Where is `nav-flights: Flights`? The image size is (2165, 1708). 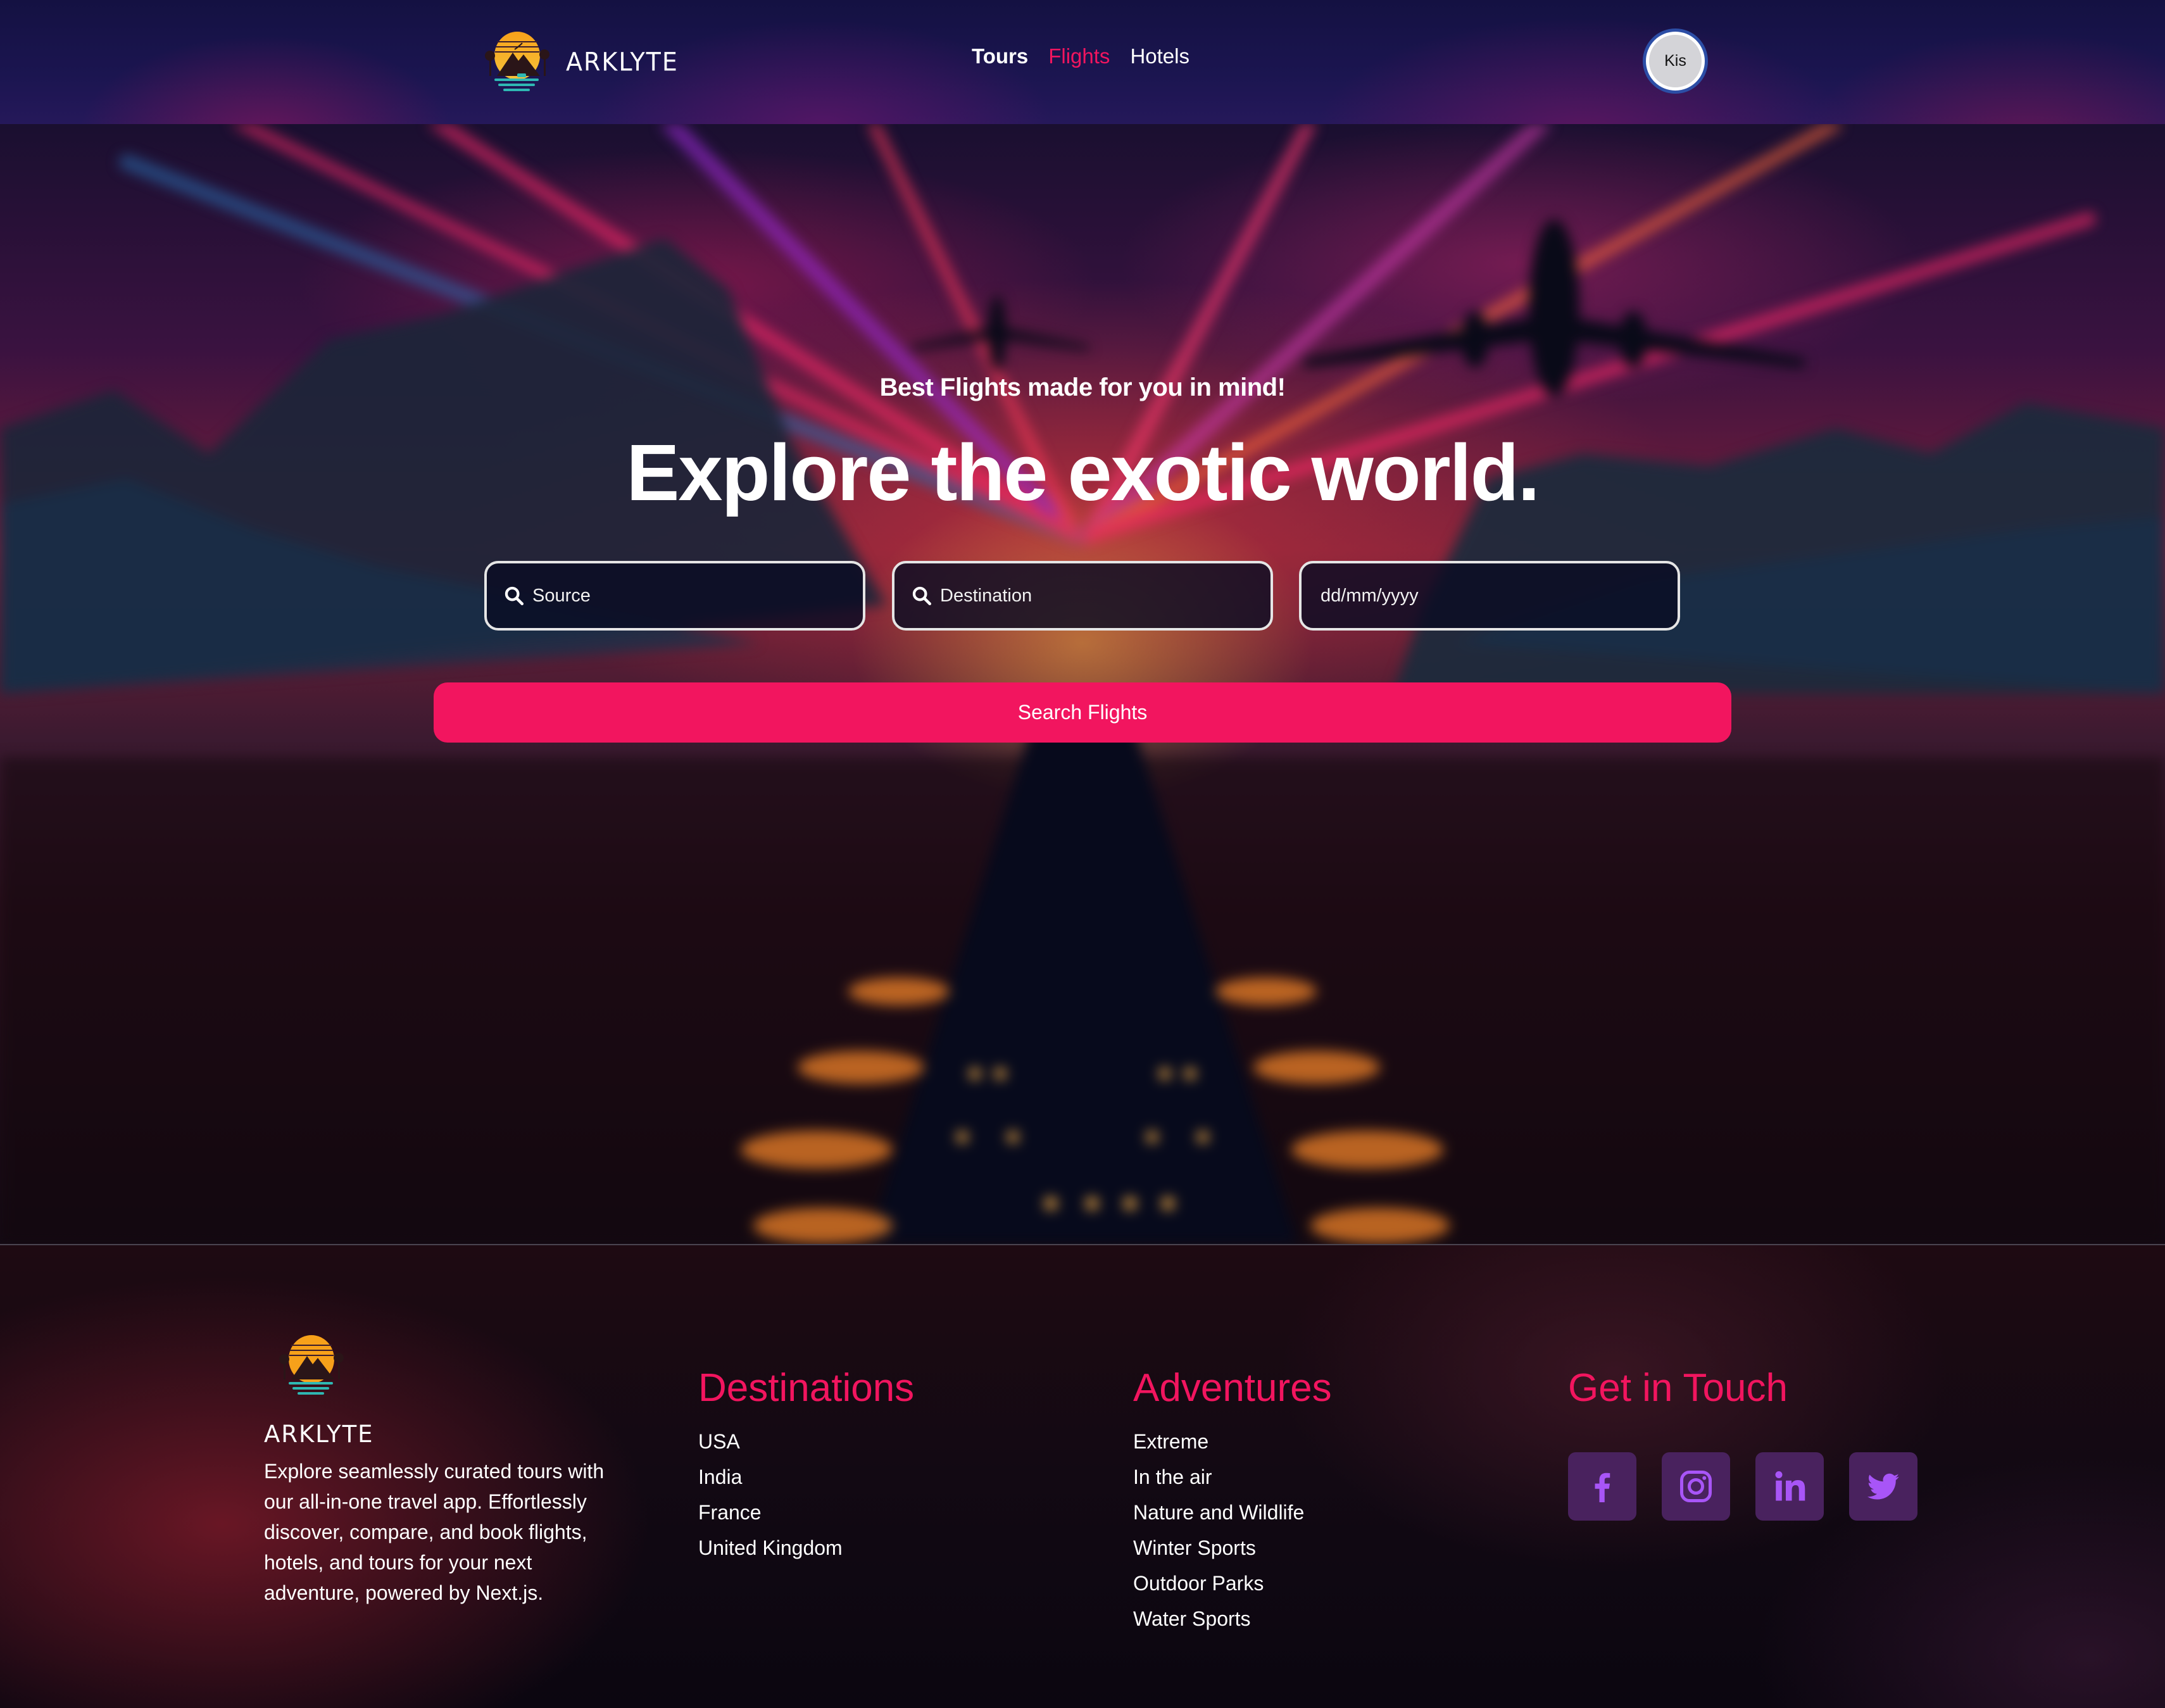 nav-flights: Flights is located at coordinates (1079, 56).